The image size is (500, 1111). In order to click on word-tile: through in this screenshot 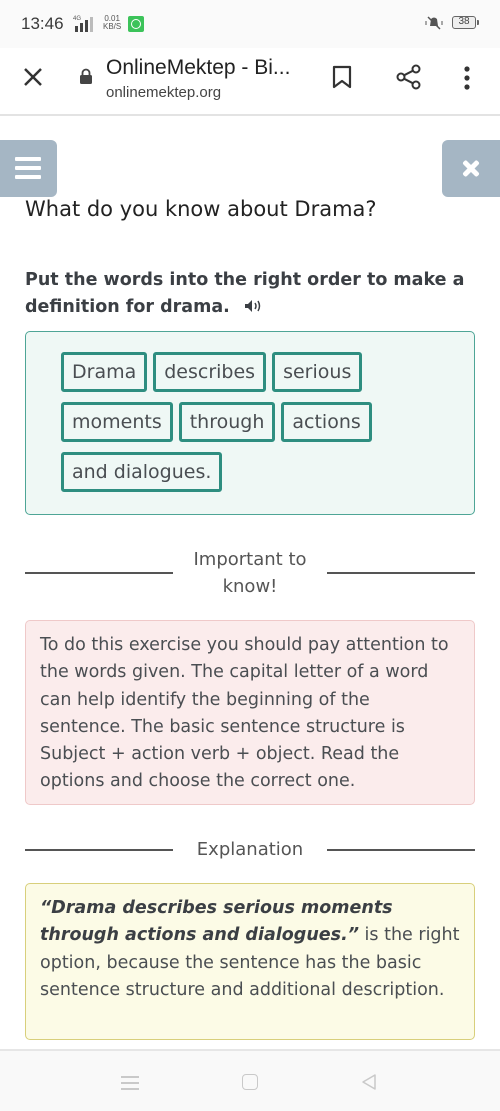, I will do `click(227, 422)`.